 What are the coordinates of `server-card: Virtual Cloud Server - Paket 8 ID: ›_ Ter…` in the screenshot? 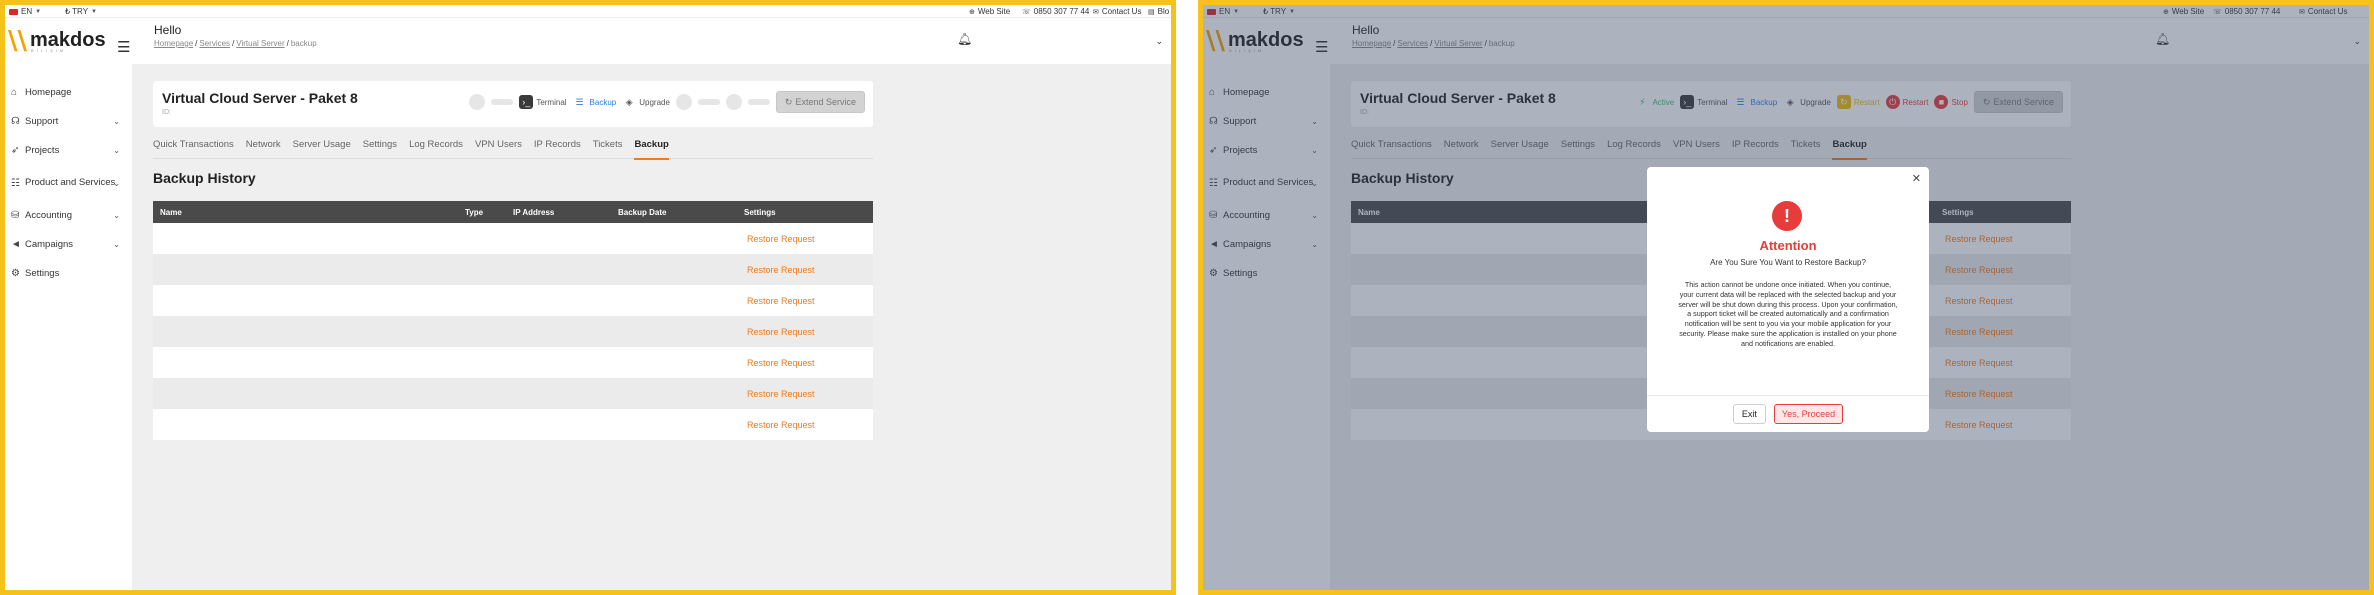 It's located at (513, 104).